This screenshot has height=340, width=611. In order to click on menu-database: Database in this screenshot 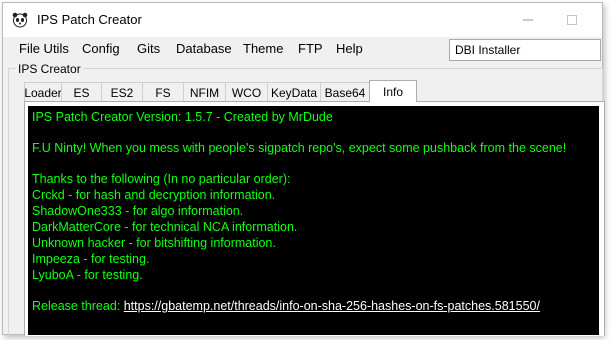, I will do `click(204, 48)`.